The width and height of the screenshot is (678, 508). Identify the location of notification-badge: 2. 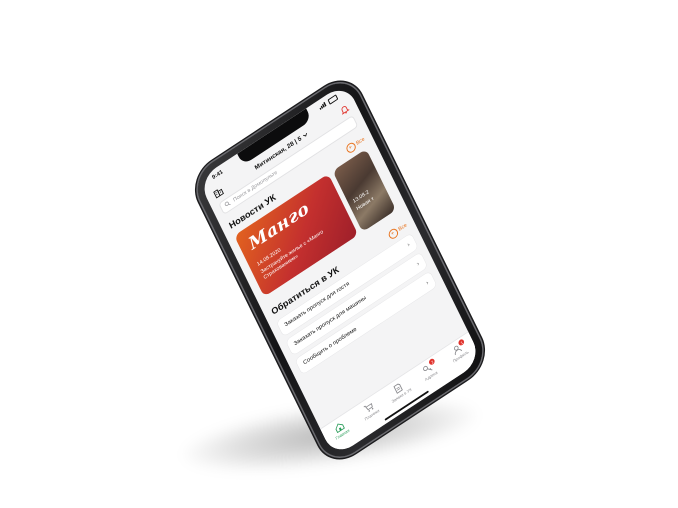
(432, 361).